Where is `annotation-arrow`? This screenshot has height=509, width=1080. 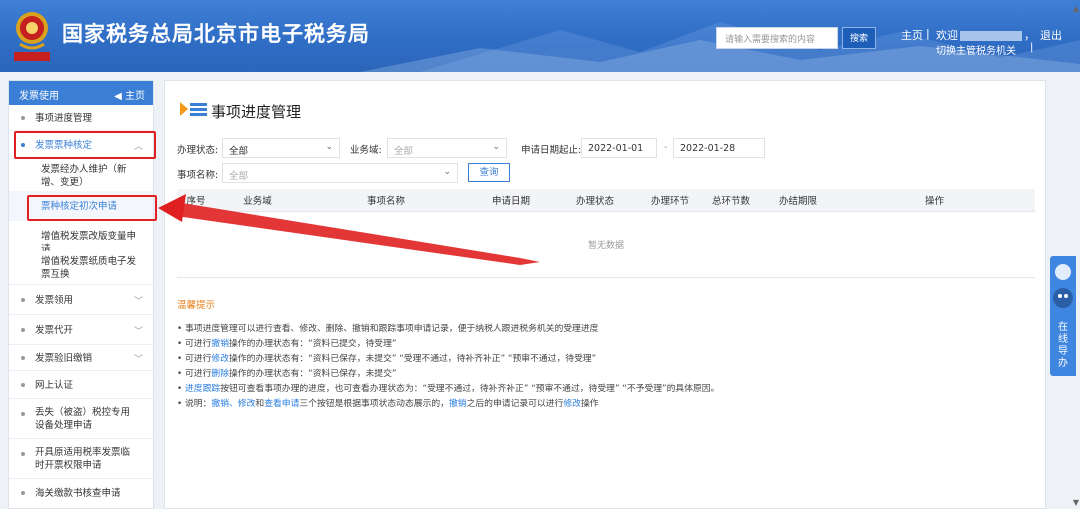
annotation-arrow is located at coordinates (349, 229).